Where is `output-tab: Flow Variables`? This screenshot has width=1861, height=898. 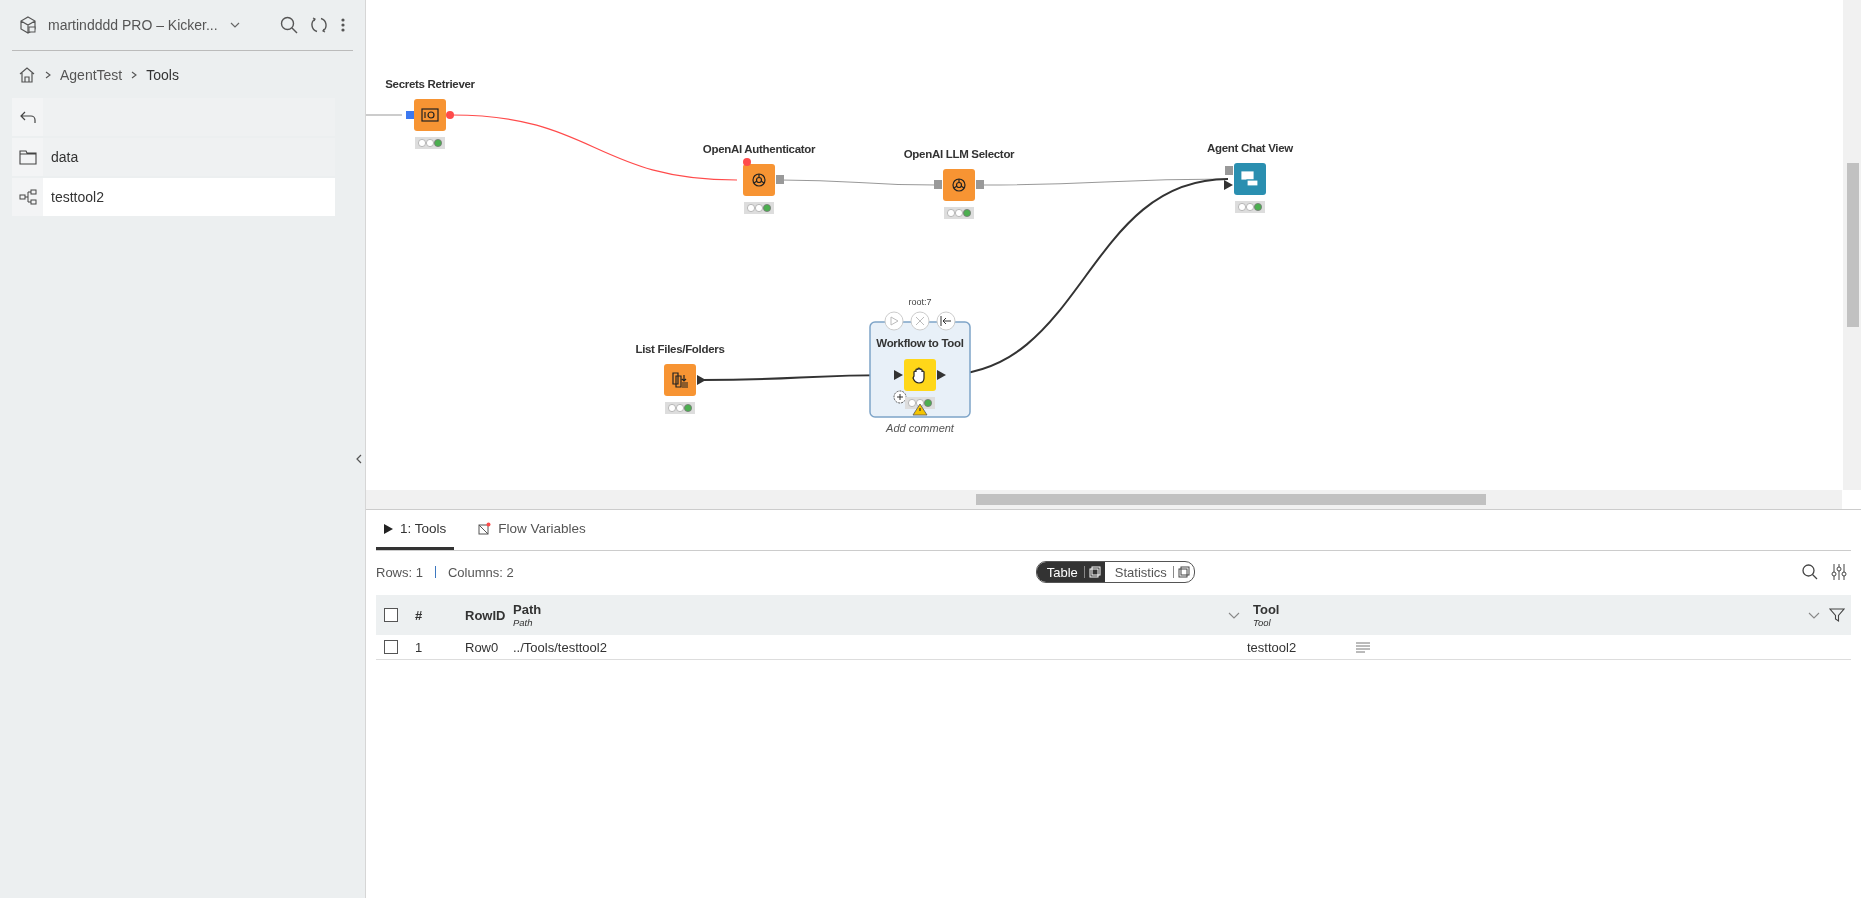
output-tab: Flow Variables is located at coordinates (532, 530).